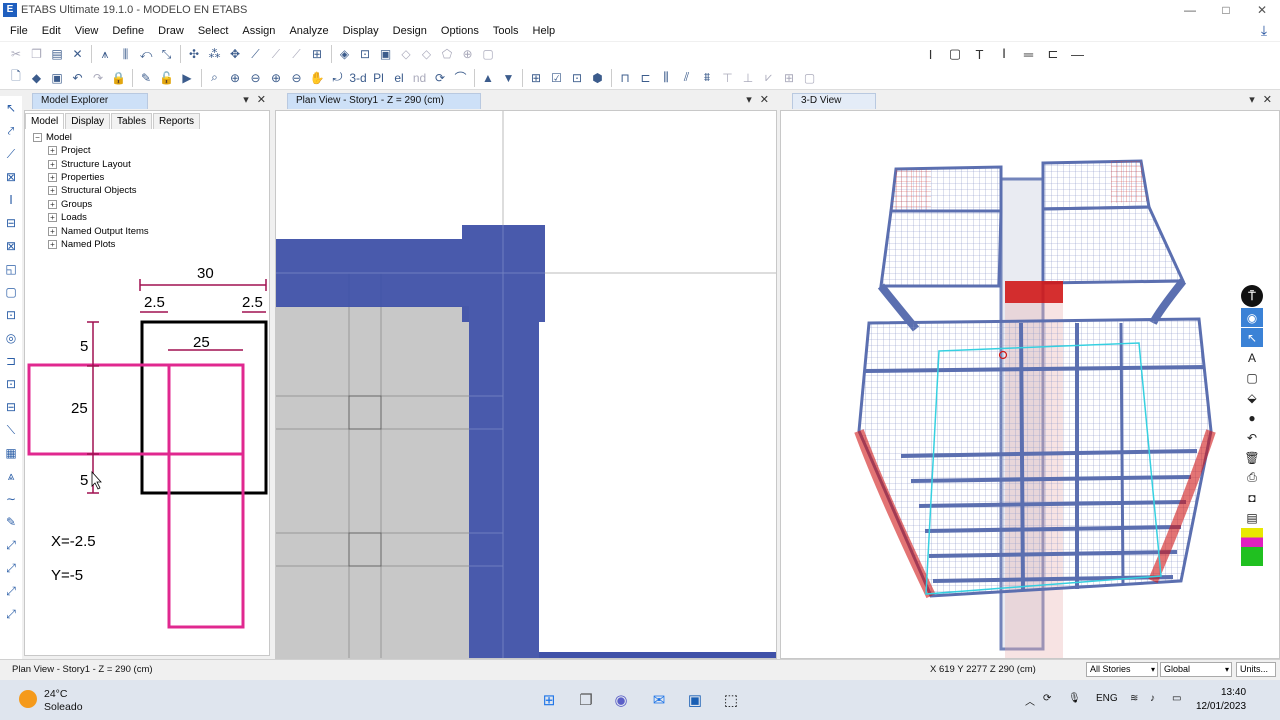  I want to click on start-icon: ⊞, so click(549, 700).